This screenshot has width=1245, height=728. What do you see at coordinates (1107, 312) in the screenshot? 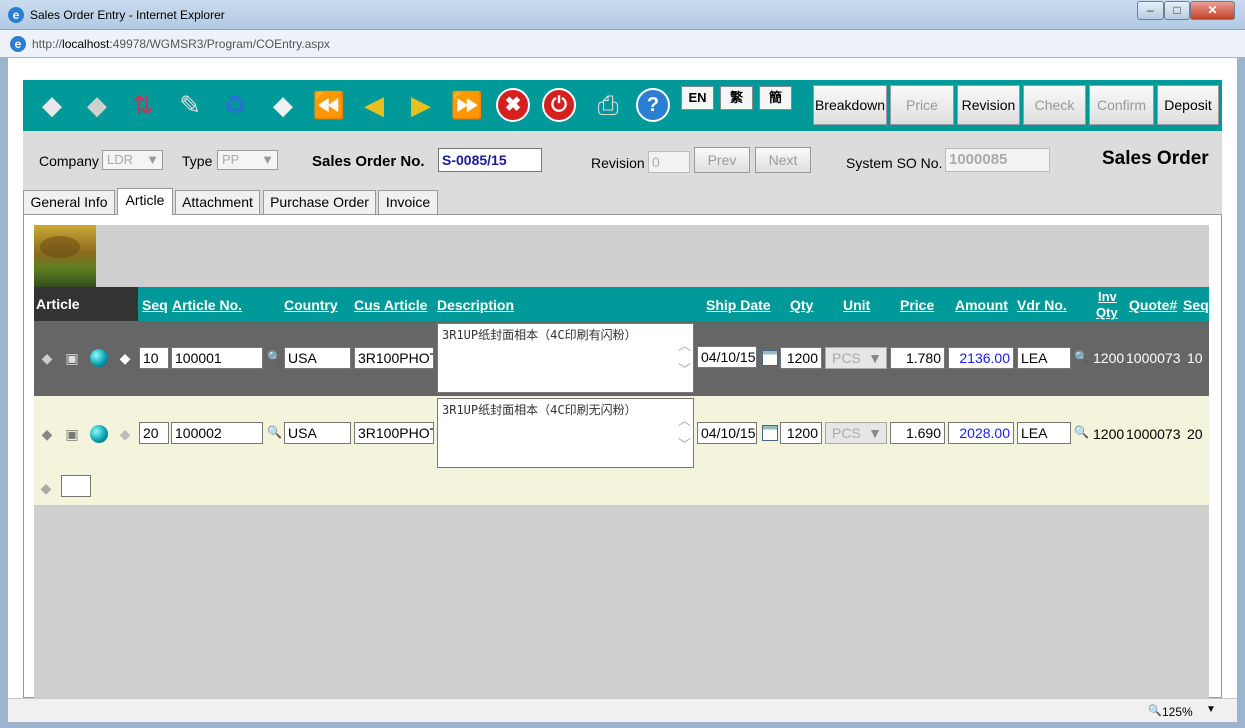
I see `header-inv-qty: Qty` at bounding box center [1107, 312].